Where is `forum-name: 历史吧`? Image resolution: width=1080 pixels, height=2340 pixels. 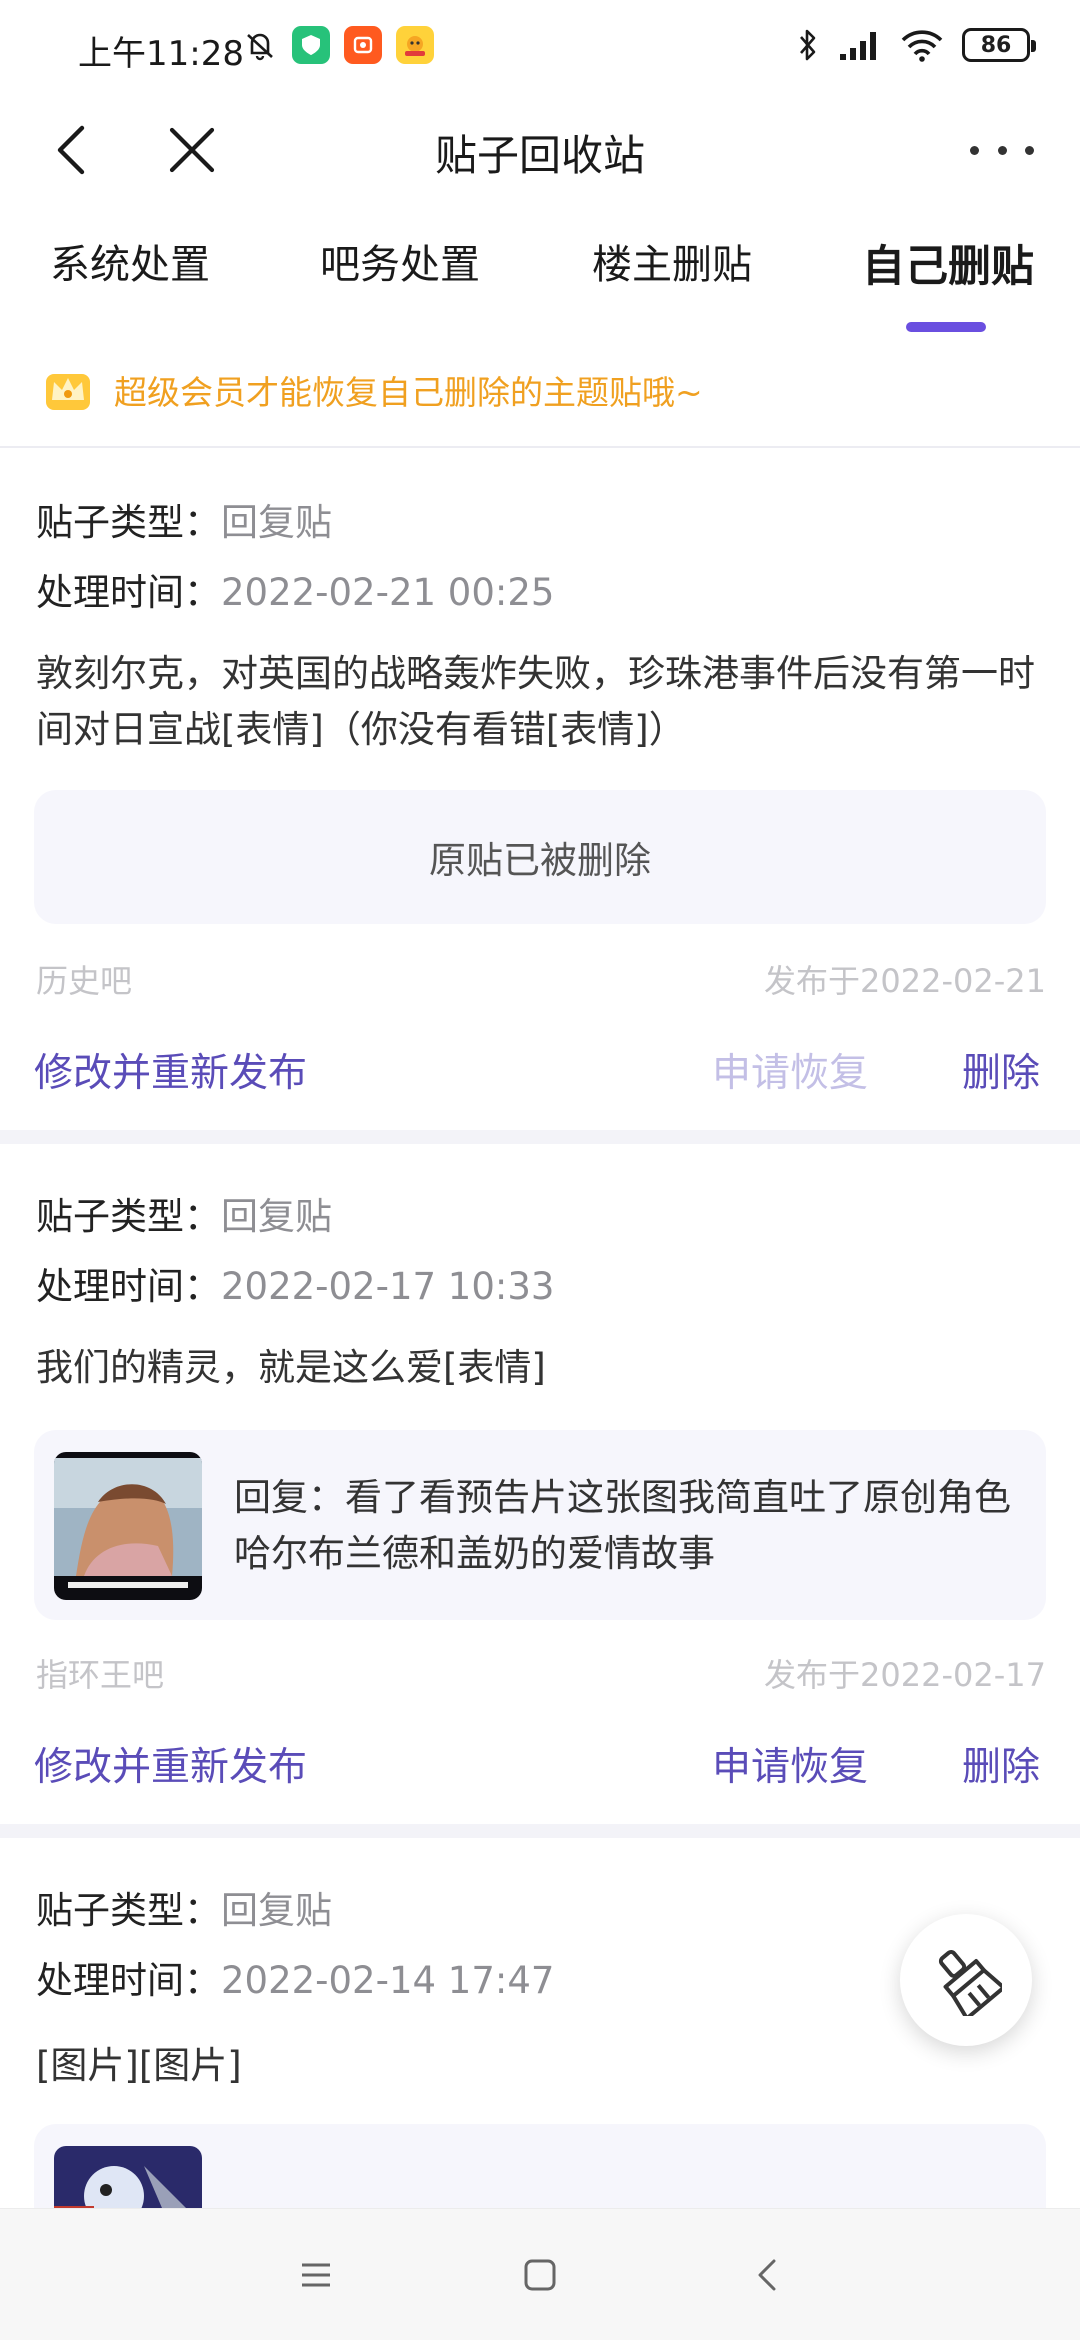 forum-name: 历史吧 is located at coordinates (84, 979).